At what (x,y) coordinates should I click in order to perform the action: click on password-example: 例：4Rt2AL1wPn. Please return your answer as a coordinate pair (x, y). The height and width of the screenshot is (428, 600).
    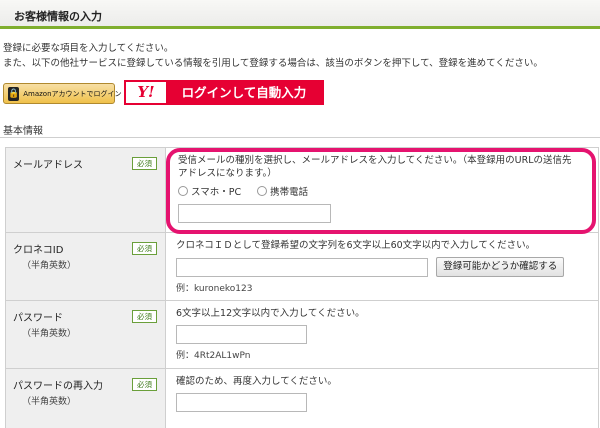
    Looking at the image, I should click on (213, 356).